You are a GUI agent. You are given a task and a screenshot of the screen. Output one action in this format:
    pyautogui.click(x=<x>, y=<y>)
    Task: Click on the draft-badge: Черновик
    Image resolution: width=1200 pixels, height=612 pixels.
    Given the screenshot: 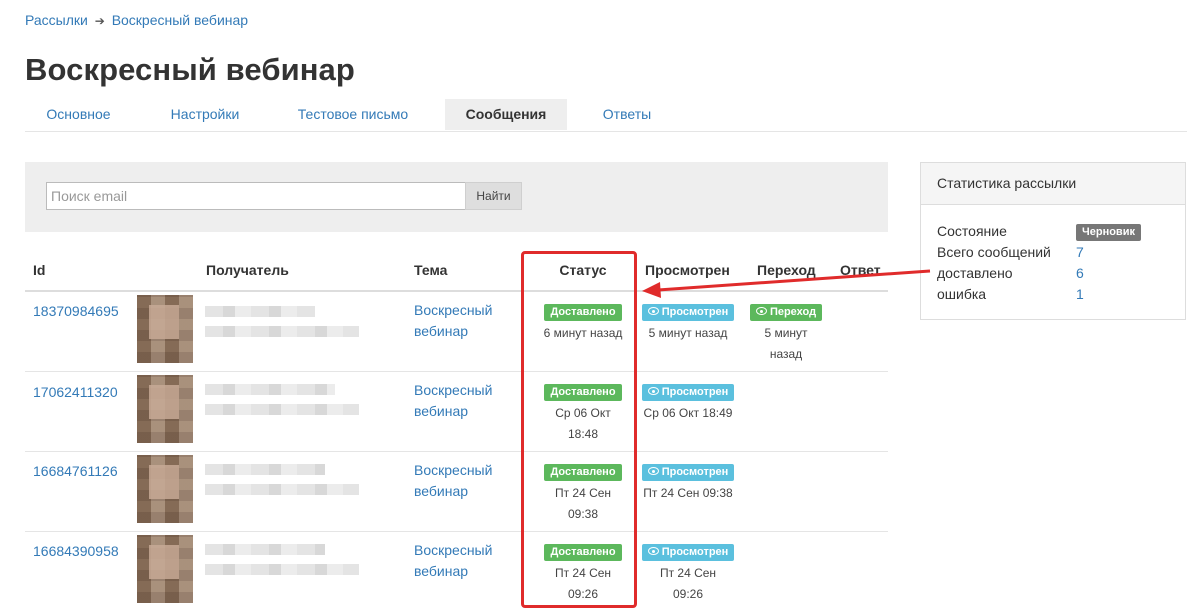 What is the action you would take?
    pyautogui.click(x=1108, y=233)
    